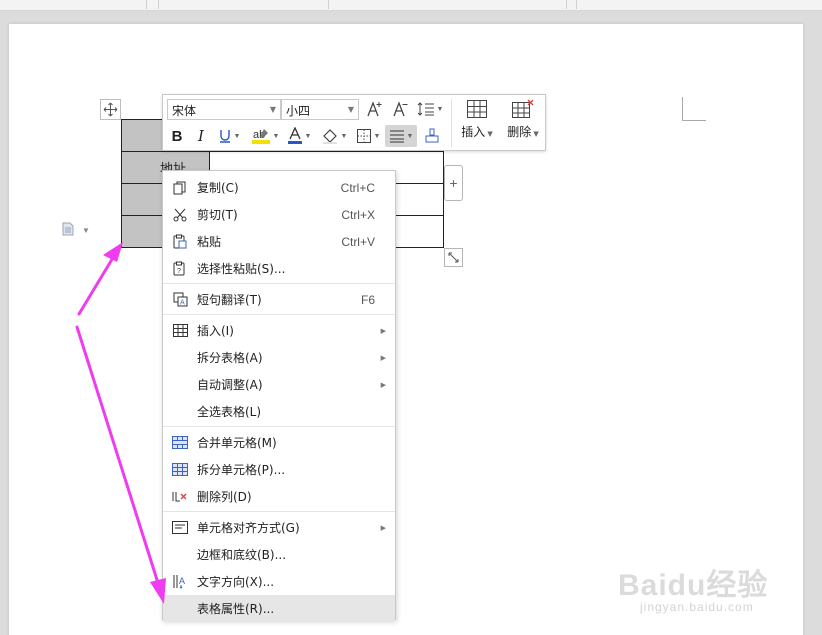 The height and width of the screenshot is (635, 822). Describe the element at coordinates (329, 136) in the screenshot. I see `paint-bucket-icon` at that location.